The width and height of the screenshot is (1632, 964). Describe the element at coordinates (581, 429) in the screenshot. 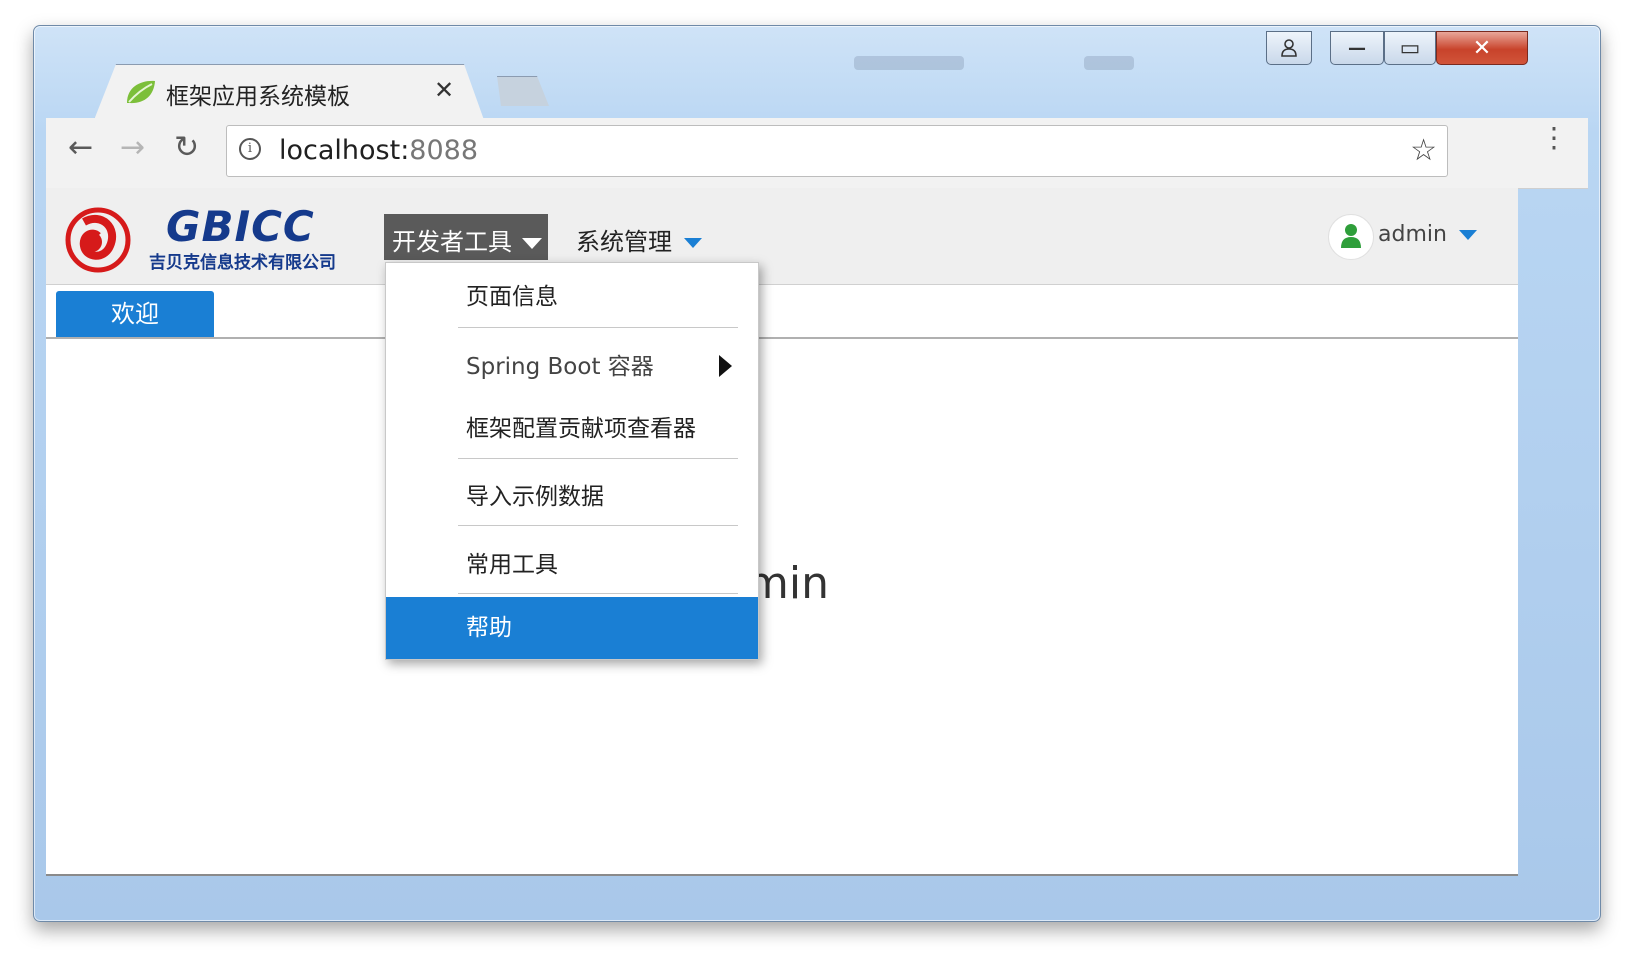

I see `menu-item-label: 框架配置贡献项查看器` at that location.